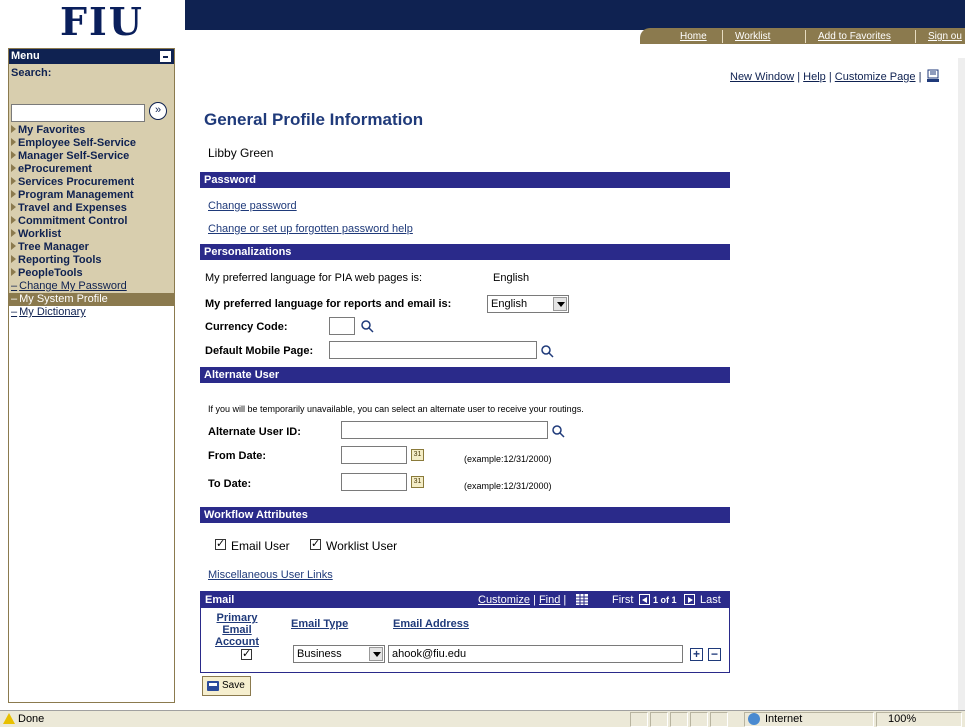 This screenshot has width=965, height=727. What do you see at coordinates (220, 600) in the screenshot?
I see `email-grid-title: Email` at bounding box center [220, 600].